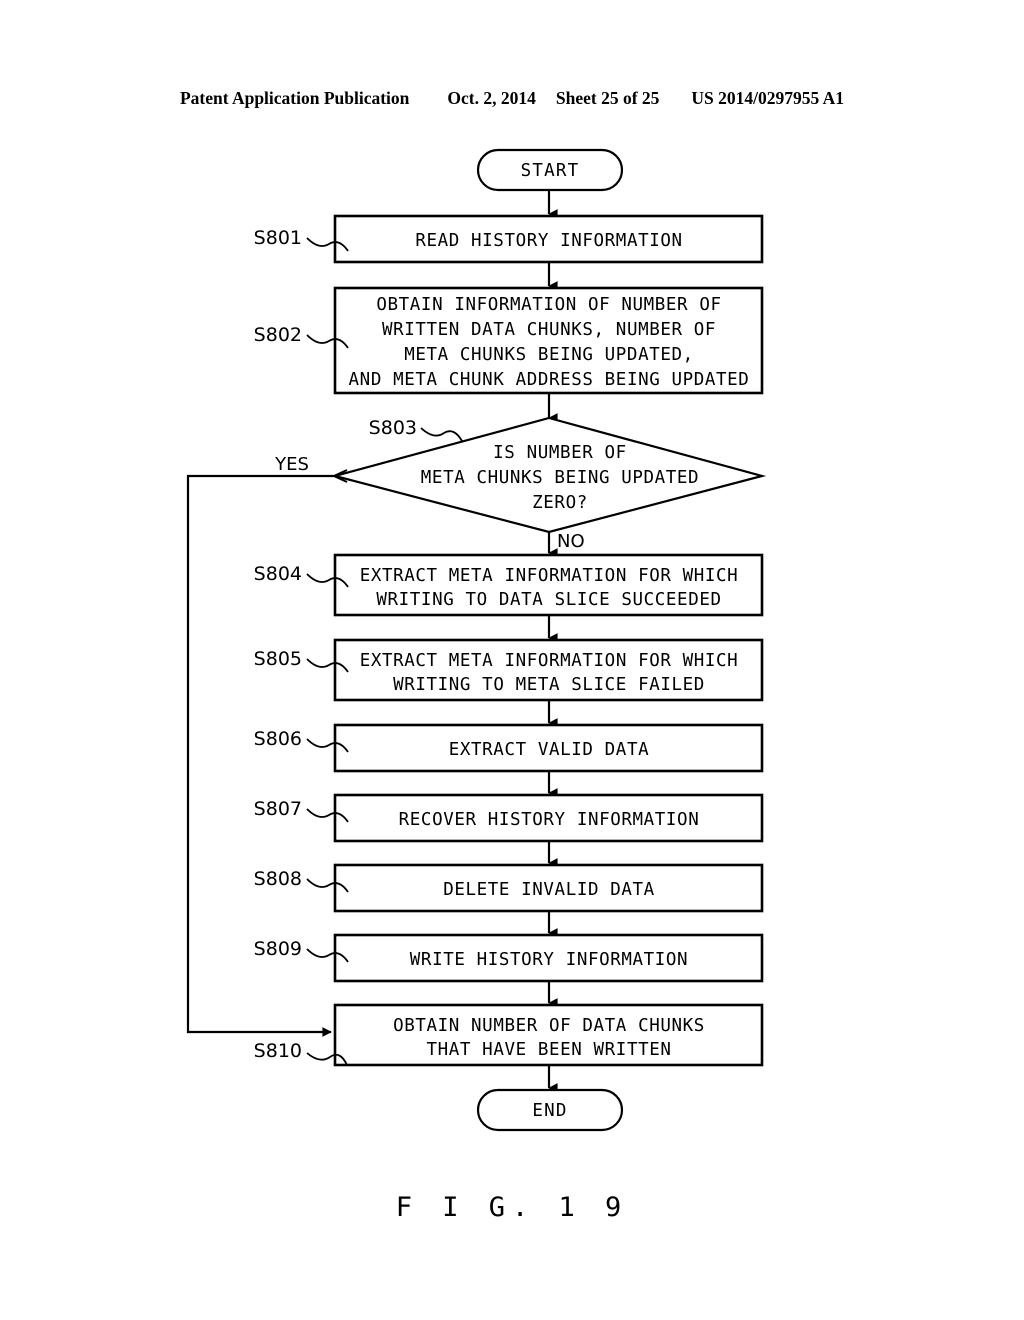 The width and height of the screenshot is (1024, 1320). What do you see at coordinates (549, 1050) in the screenshot?
I see `s810-line-2: THAT HAVE BEEN WRITTEN` at bounding box center [549, 1050].